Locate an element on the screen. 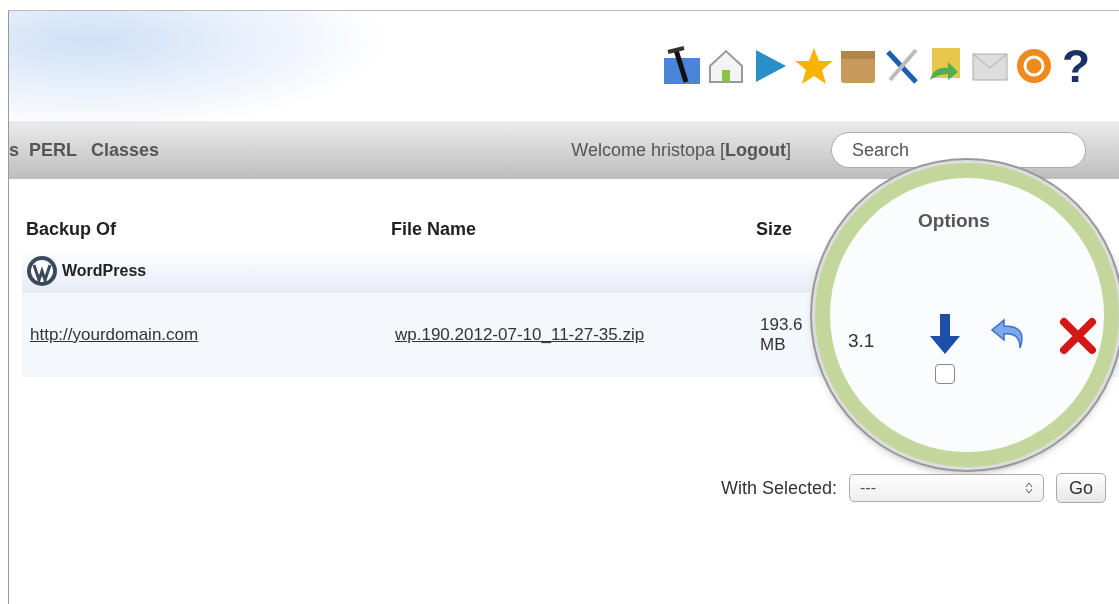 Image resolution: width=1119 pixels, height=604 pixels. column-header: File Name is located at coordinates (434, 229).